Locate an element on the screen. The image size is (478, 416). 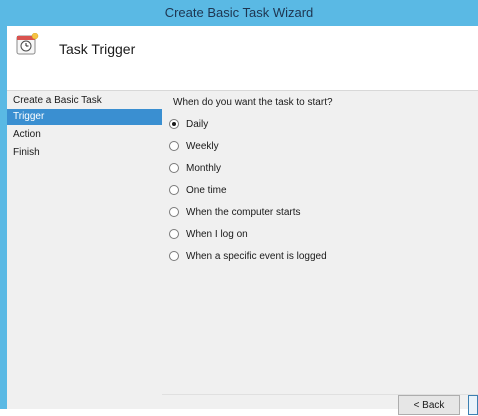
option-event-logged: When a specific event is logged is located at coordinates (248, 256).